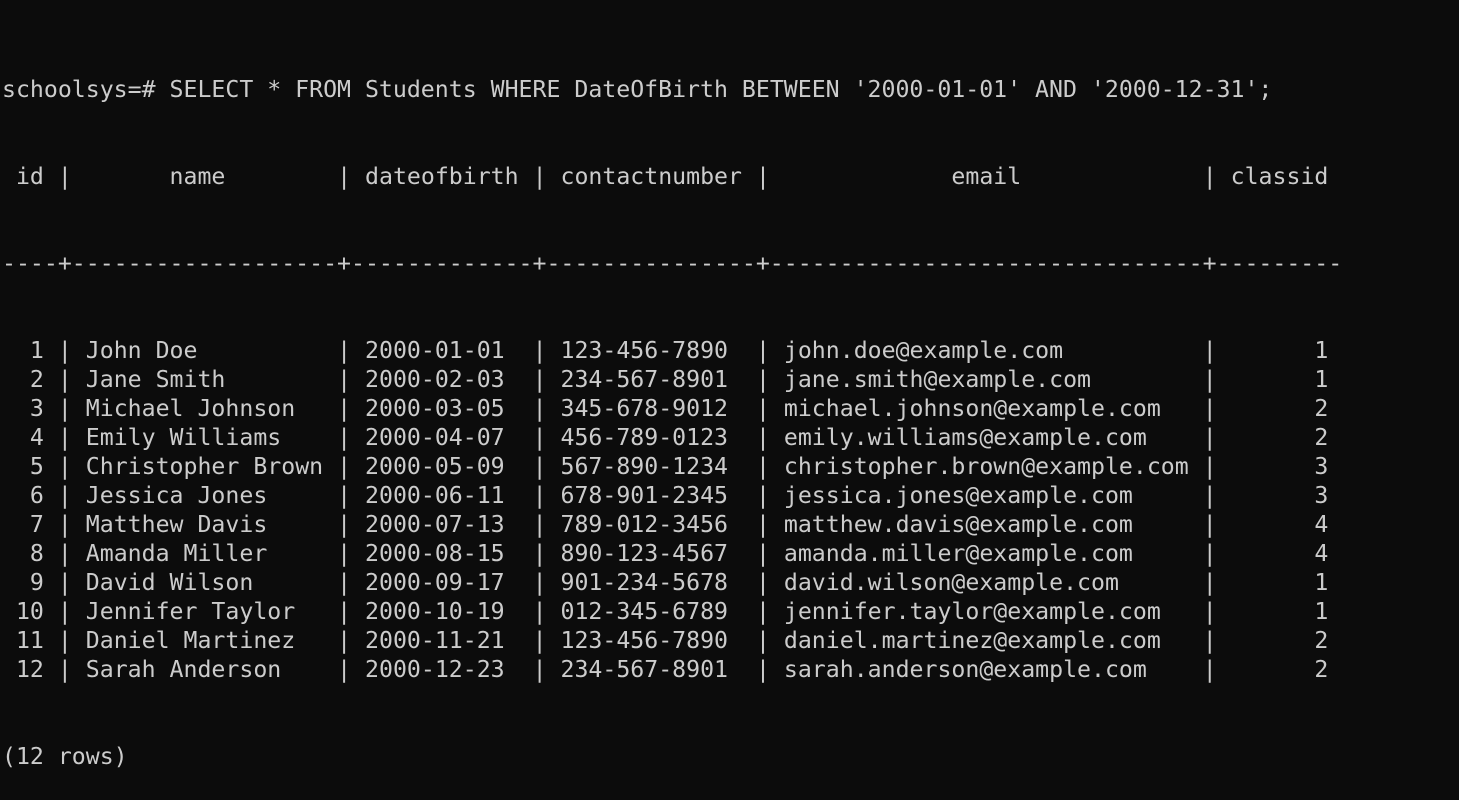  Describe the element at coordinates (442, 524) in the screenshot. I see `cell-dateofbirth: 2000-07-13` at that location.